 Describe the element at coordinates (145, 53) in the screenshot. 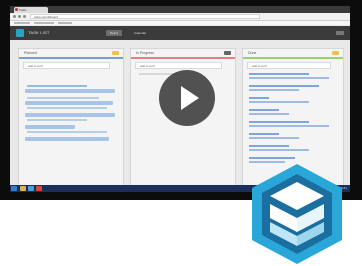

I see `column-header: In Progress` at that location.